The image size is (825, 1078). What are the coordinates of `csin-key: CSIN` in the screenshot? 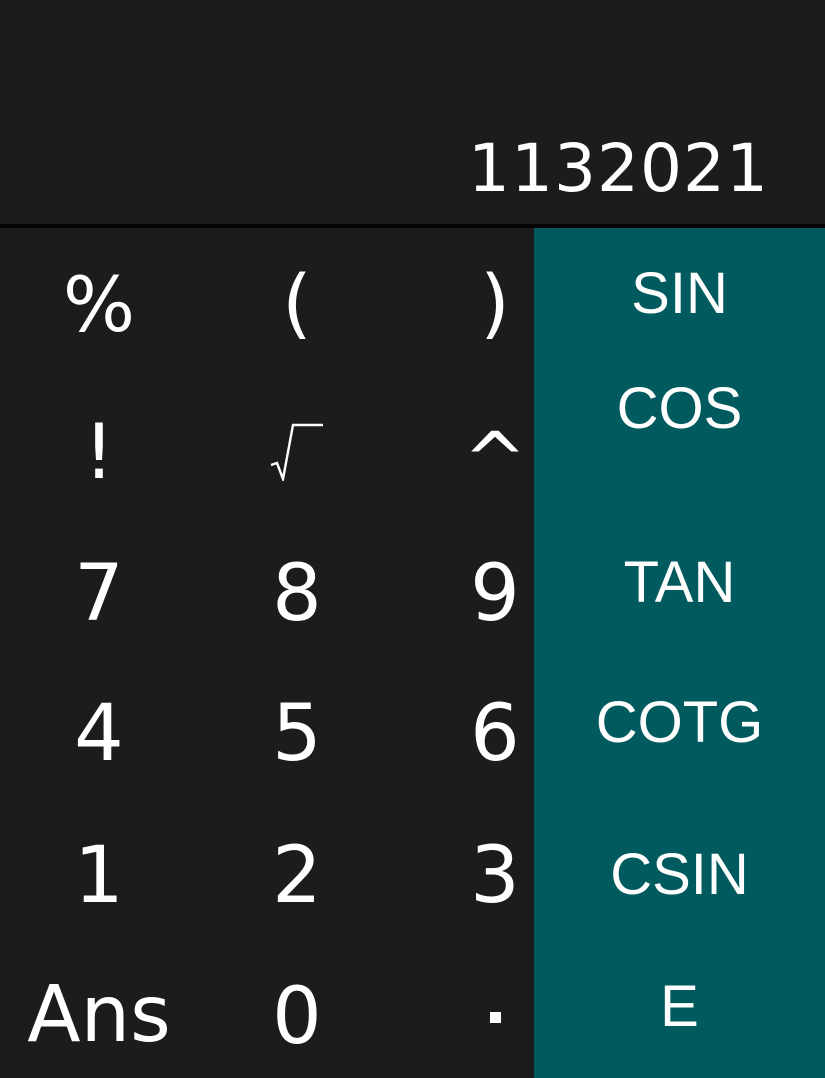 It's located at (679, 871).